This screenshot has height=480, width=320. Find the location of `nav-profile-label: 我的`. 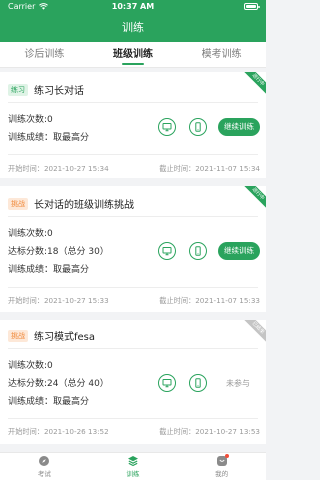

nav-profile-label: 我的 is located at coordinates (222, 474).